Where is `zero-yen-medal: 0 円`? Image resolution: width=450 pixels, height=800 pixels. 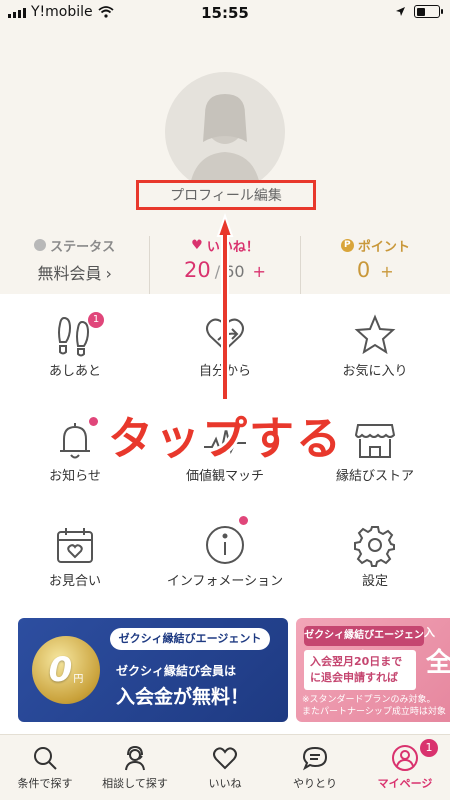
zero-yen-medal: 0 円 is located at coordinates (66, 670).